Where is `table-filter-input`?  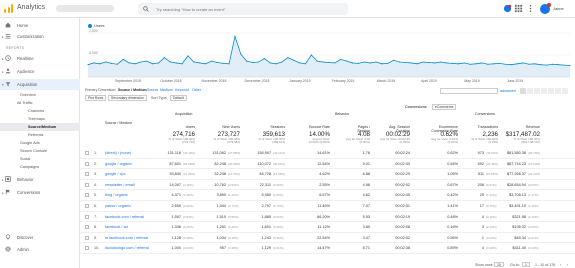
table-filter-input is located at coordinates (469, 91).